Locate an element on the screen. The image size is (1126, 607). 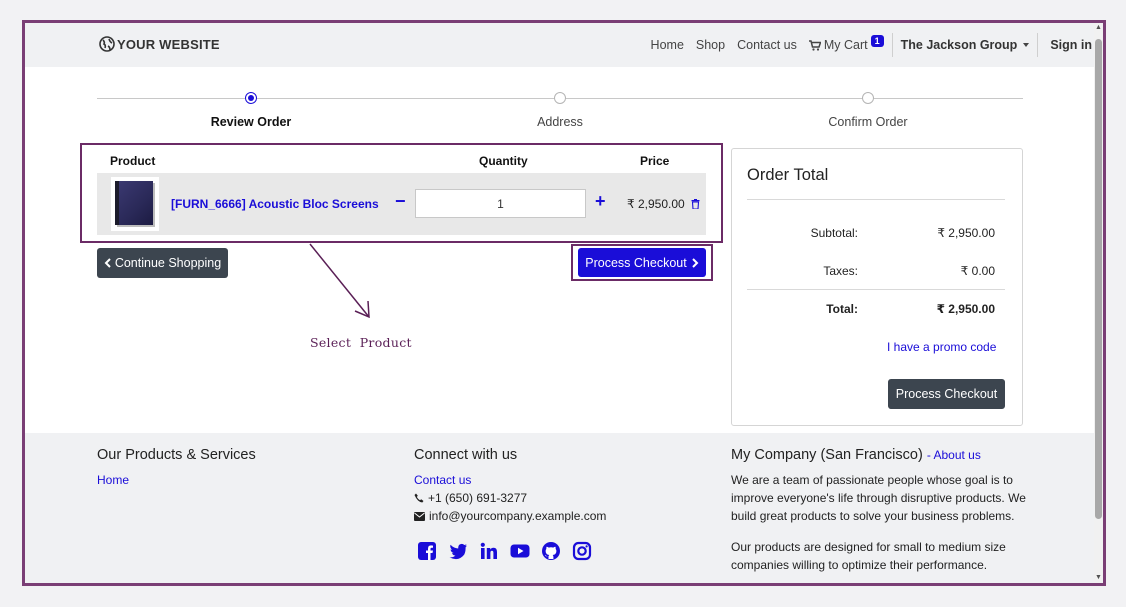
cart-count-badge: 1 is located at coordinates (877, 41).